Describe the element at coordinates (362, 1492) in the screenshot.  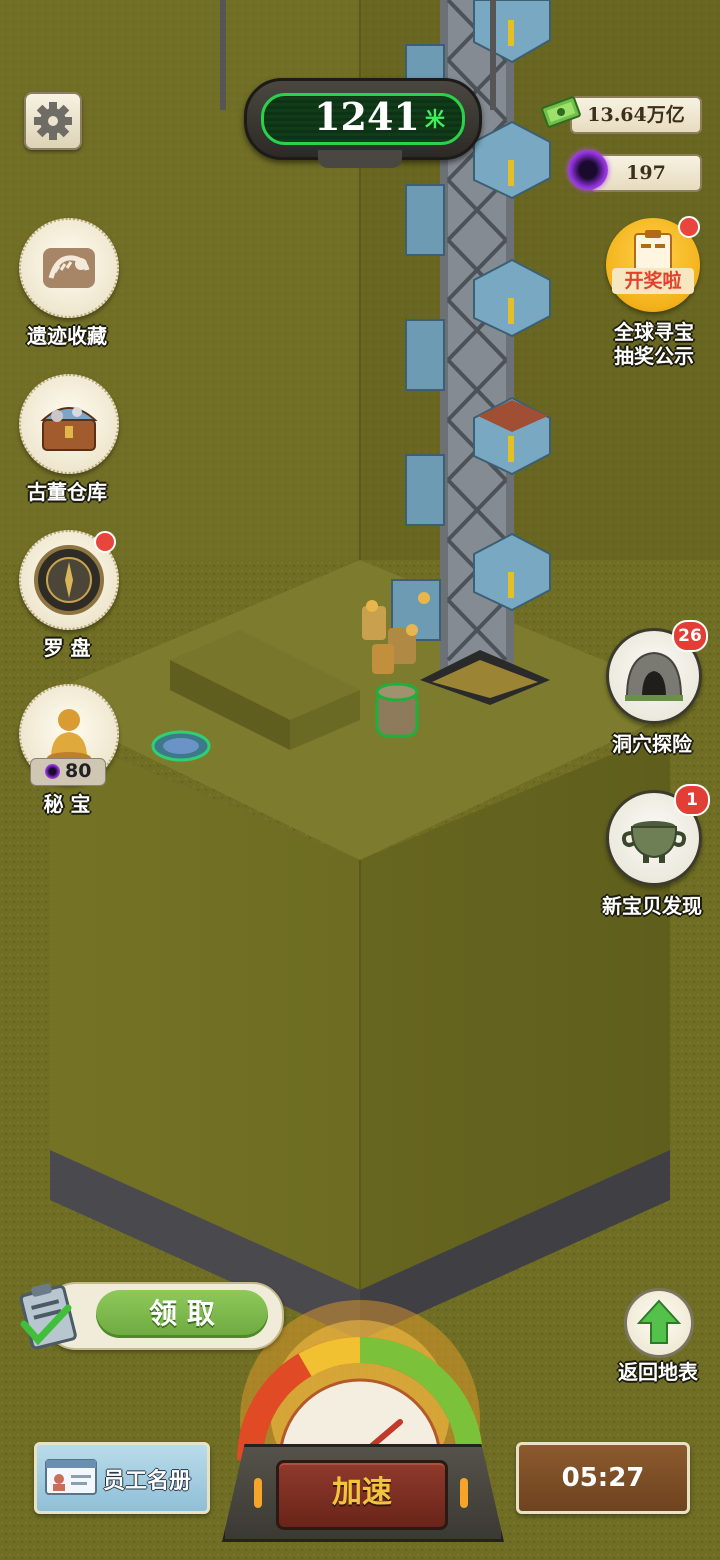
I see `speed-up-label: 加速` at that location.